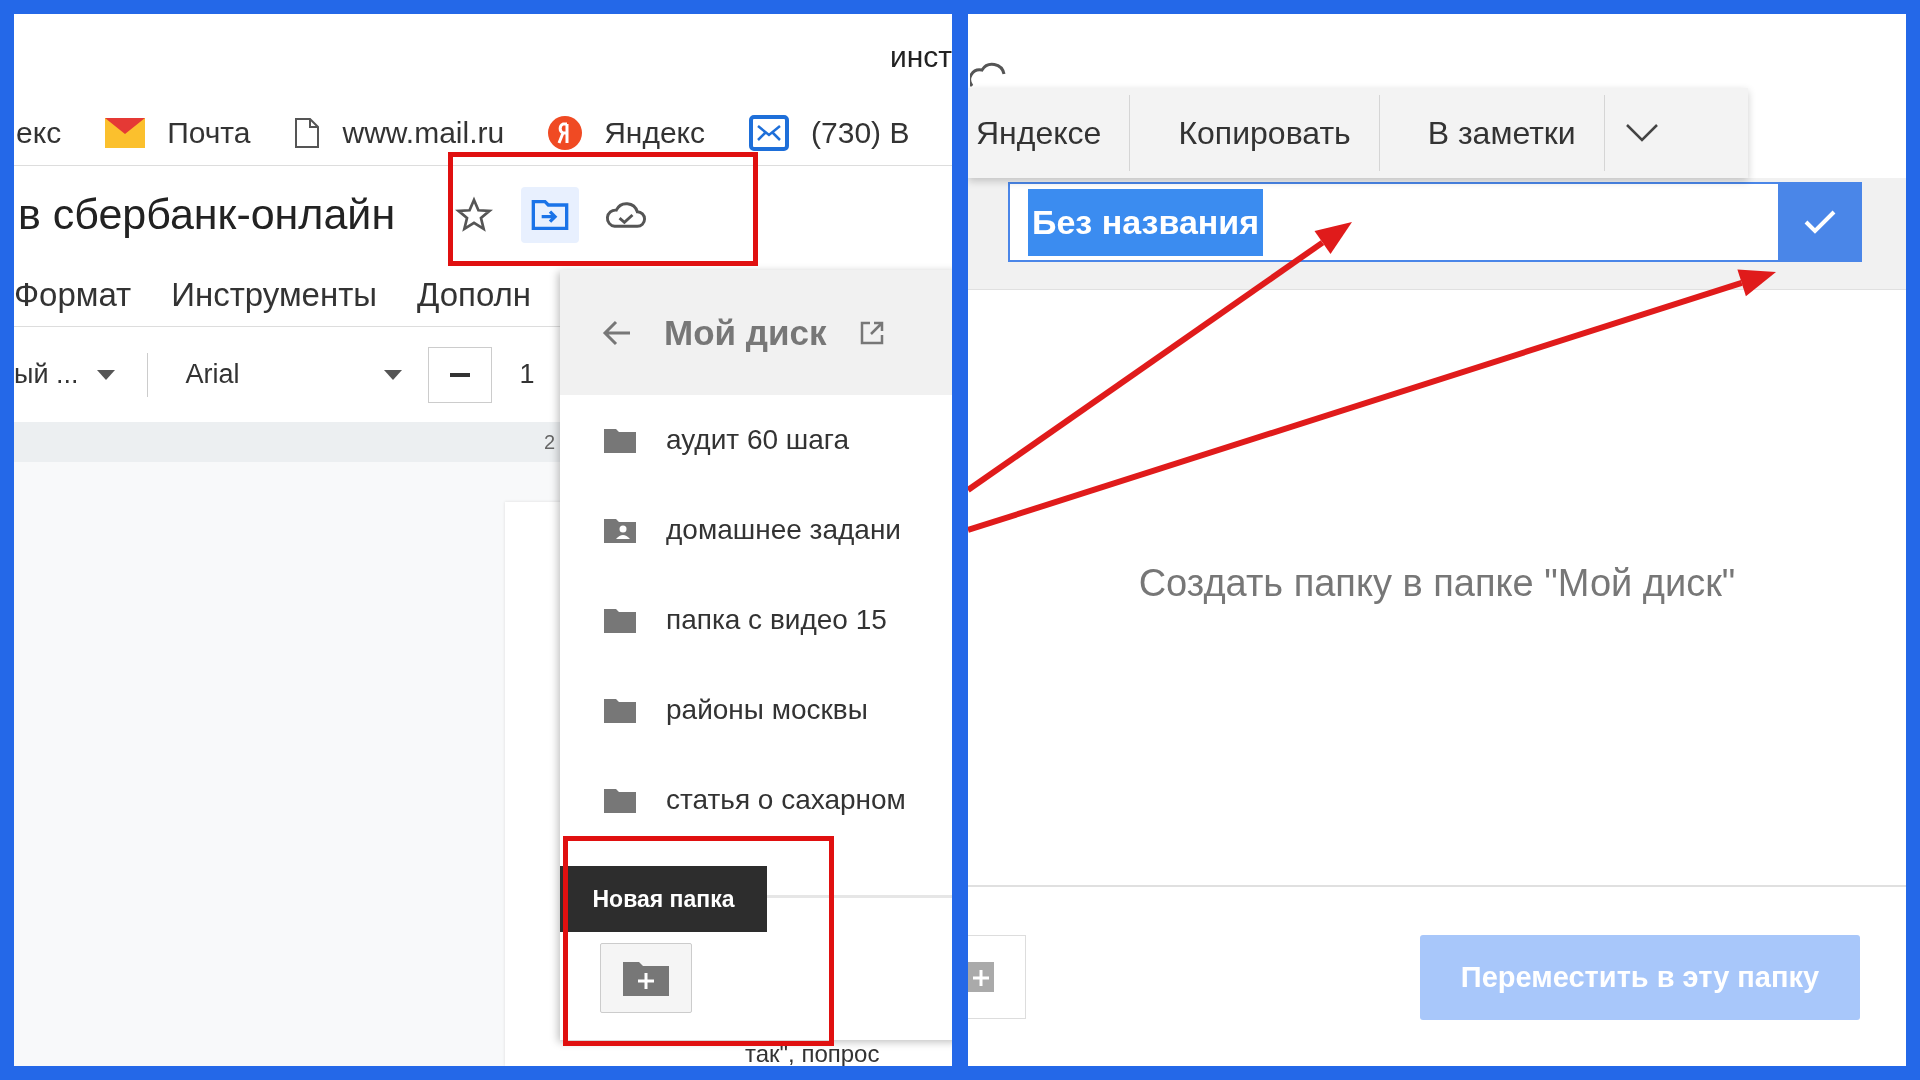 Image resolution: width=1920 pixels, height=1080 pixels. What do you see at coordinates (756, 620) in the screenshot?
I see `folder-row: папка с видео 15` at bounding box center [756, 620].